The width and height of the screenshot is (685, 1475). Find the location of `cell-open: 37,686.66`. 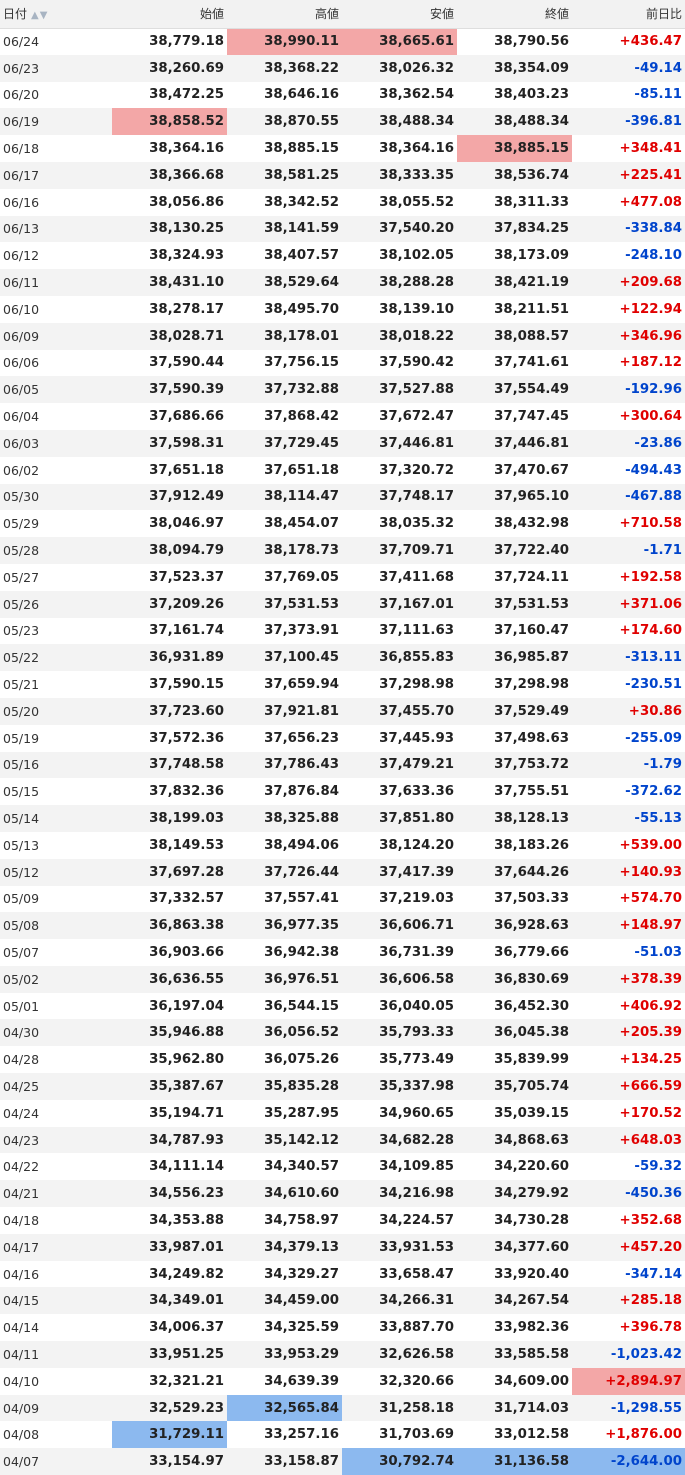

cell-open: 37,686.66 is located at coordinates (186, 417).